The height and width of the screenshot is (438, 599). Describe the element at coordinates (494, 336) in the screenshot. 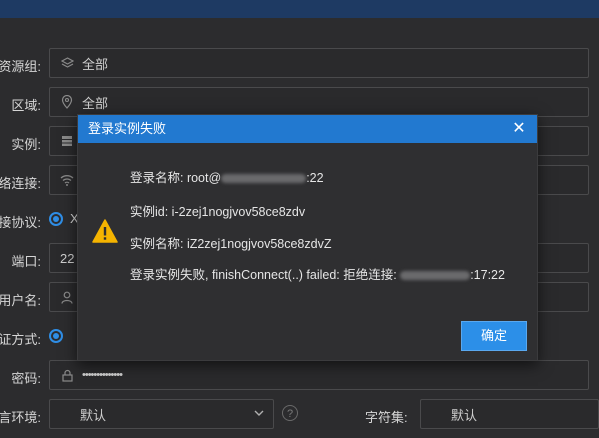

I see `ok-button: 确定` at that location.